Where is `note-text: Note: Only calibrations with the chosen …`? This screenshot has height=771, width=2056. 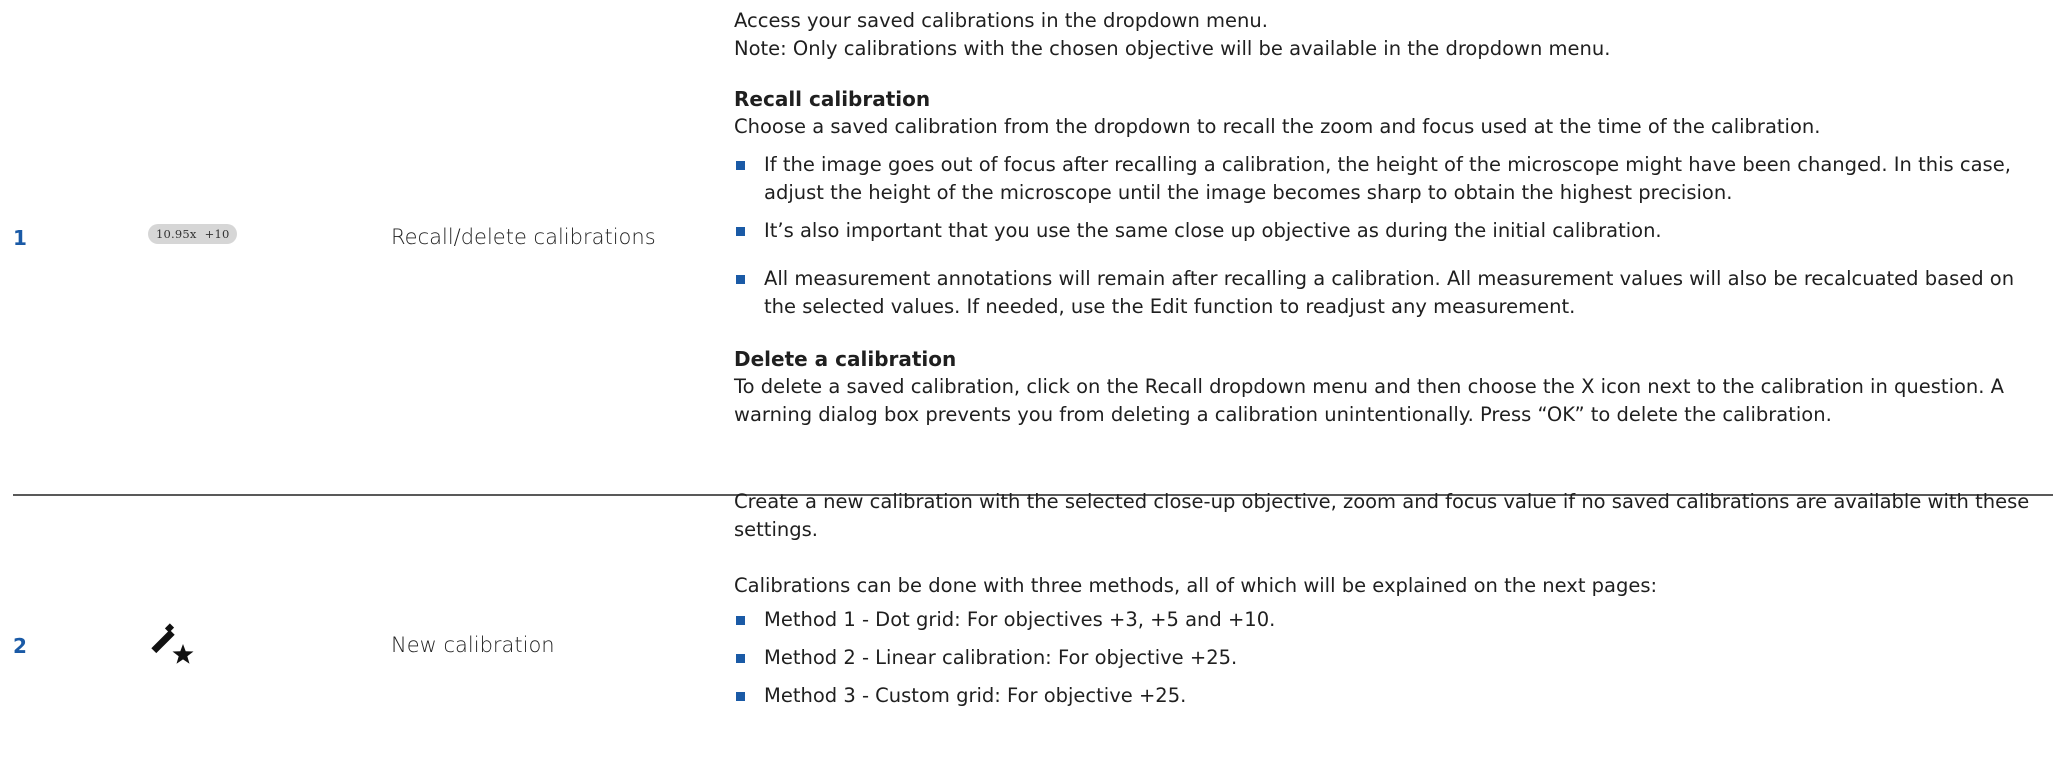 note-text: Note: Only calibrations with the chosen … is located at coordinates (1172, 48).